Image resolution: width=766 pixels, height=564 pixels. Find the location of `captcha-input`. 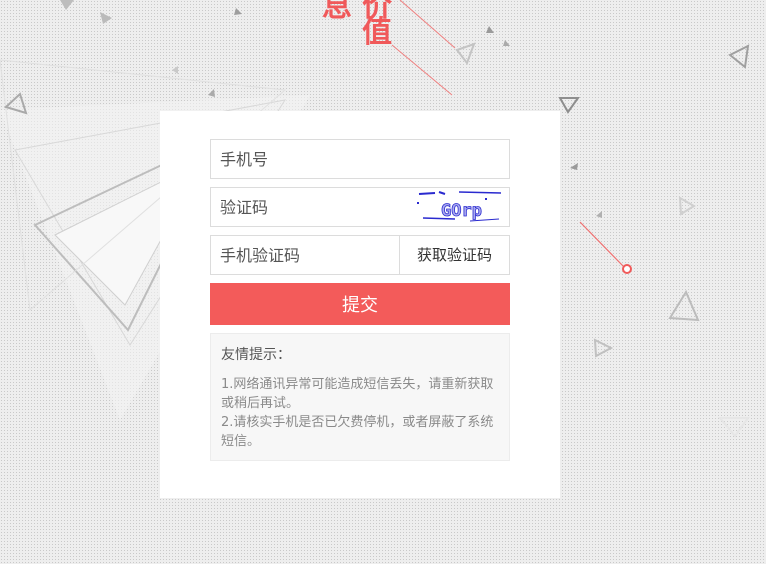

captcha-input is located at coordinates (305, 207).